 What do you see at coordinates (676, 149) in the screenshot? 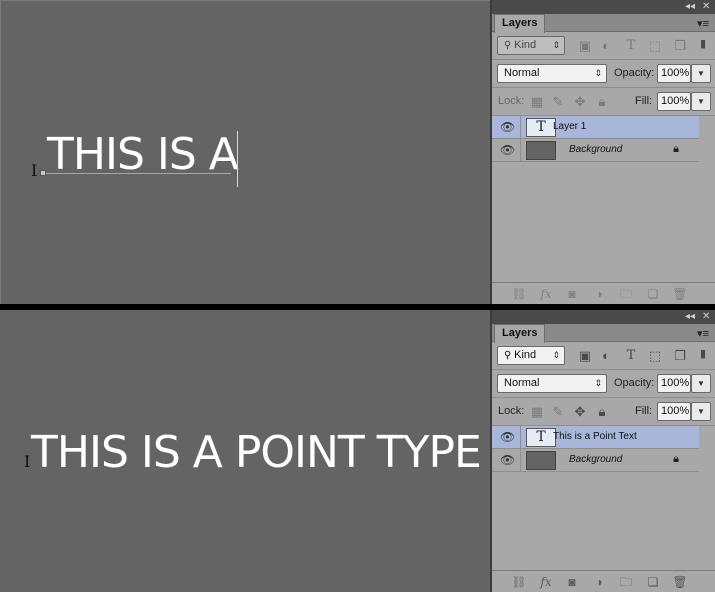
I see `lock-icon: 🔒︎` at bounding box center [676, 149].